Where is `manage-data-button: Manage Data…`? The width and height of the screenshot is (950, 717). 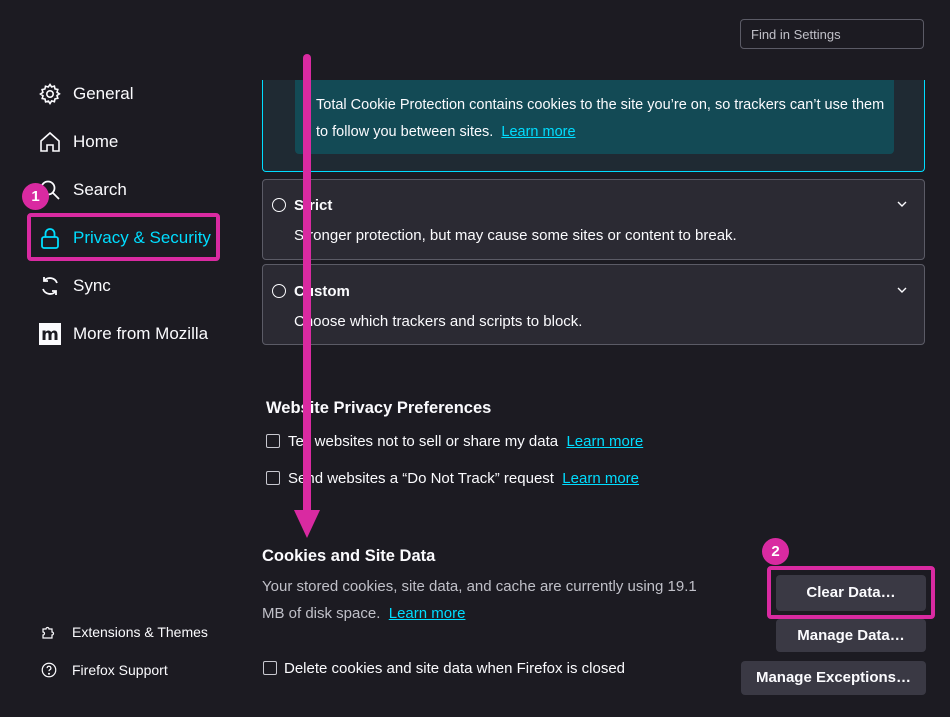
manage-data-button: Manage Data… is located at coordinates (851, 635).